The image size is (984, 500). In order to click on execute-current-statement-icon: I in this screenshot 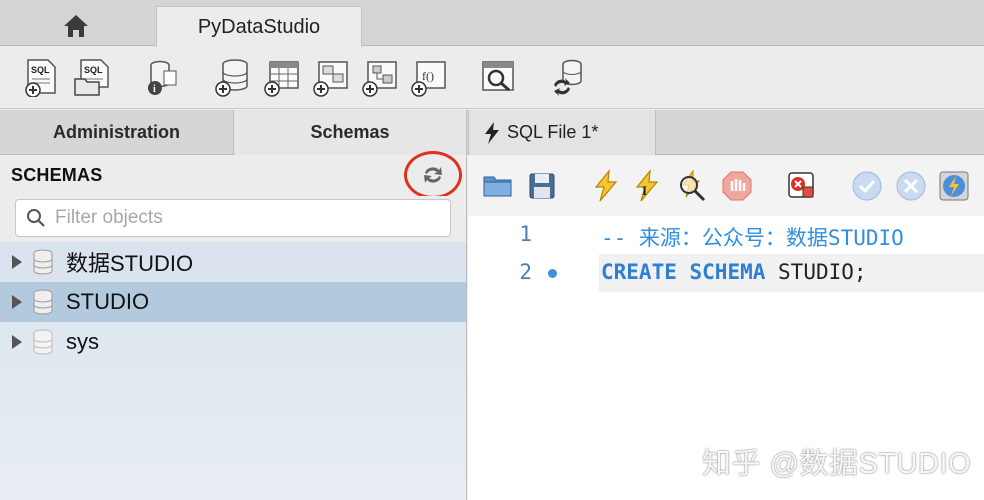, I will do `click(647, 186)`.